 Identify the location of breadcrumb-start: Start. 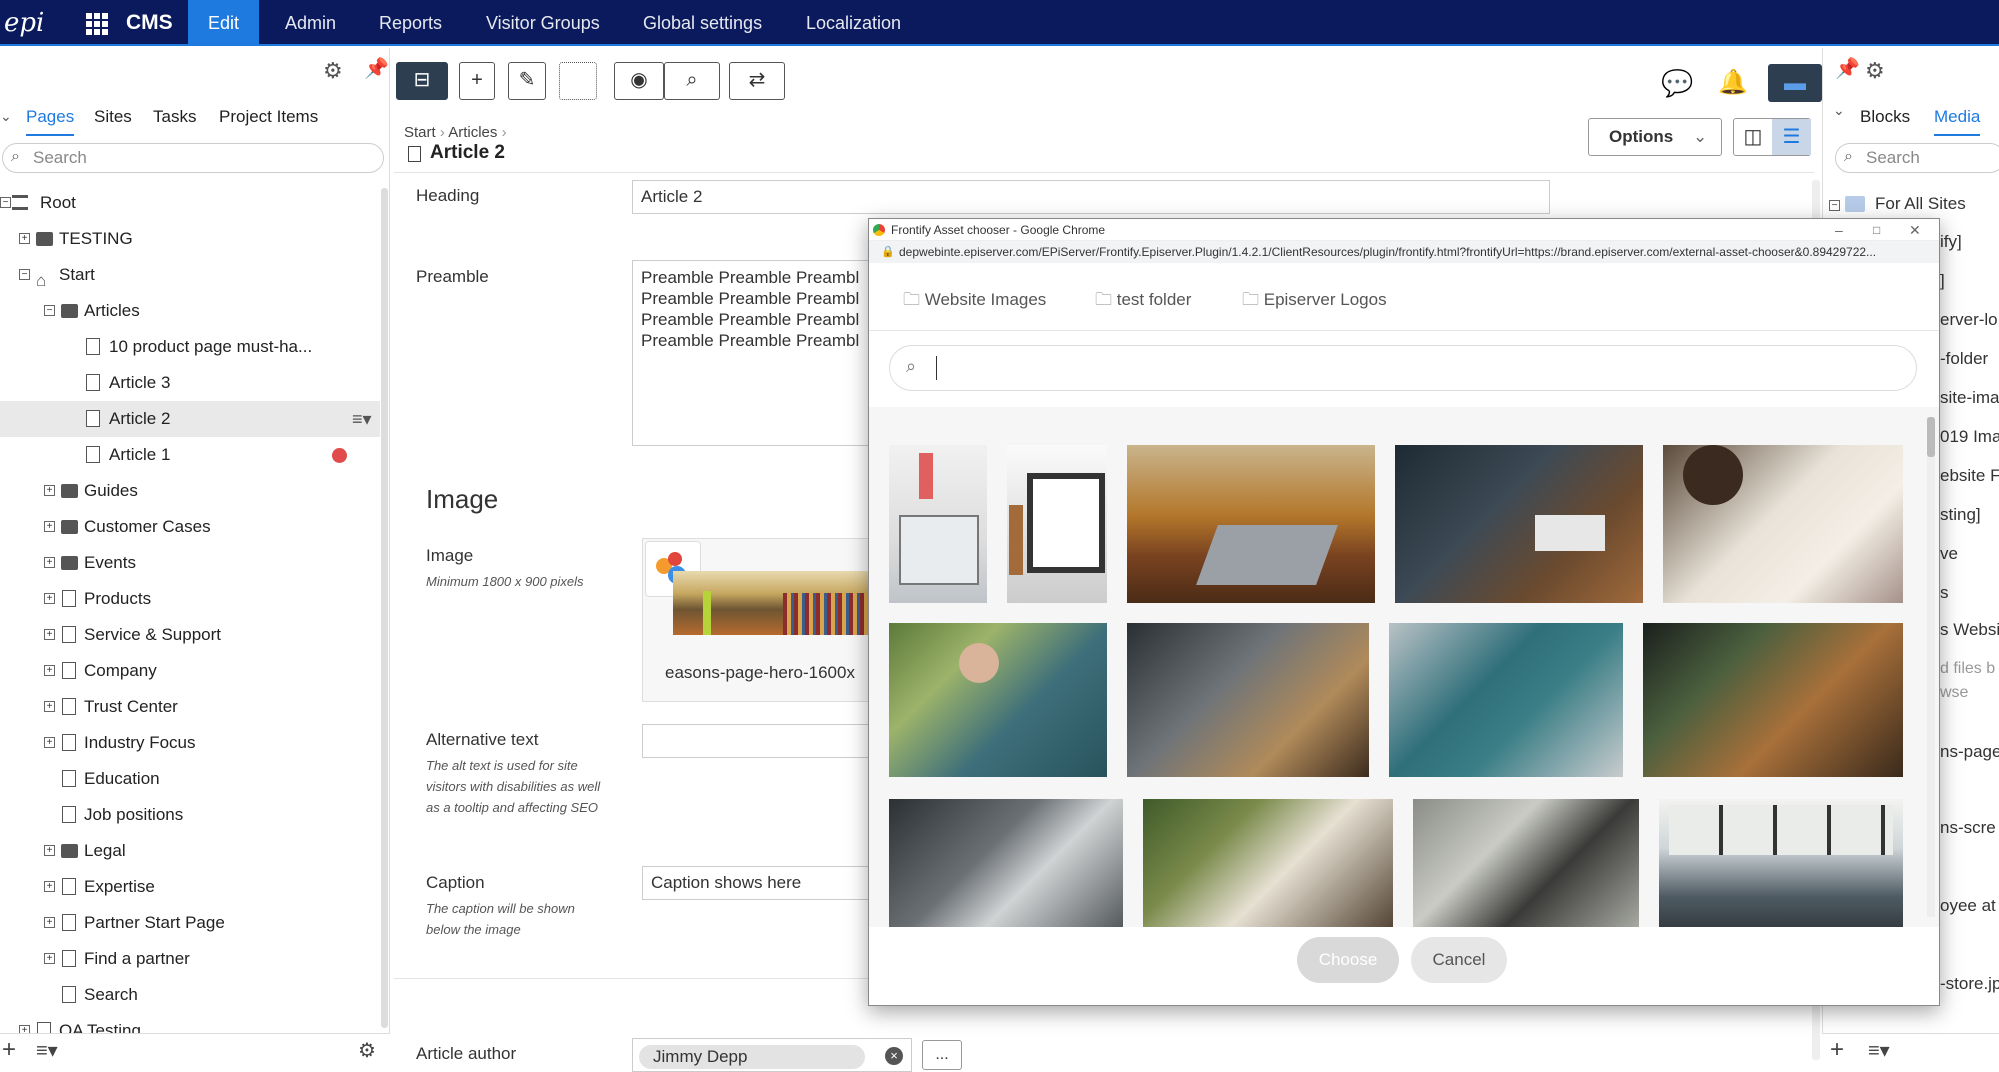
(420, 132).